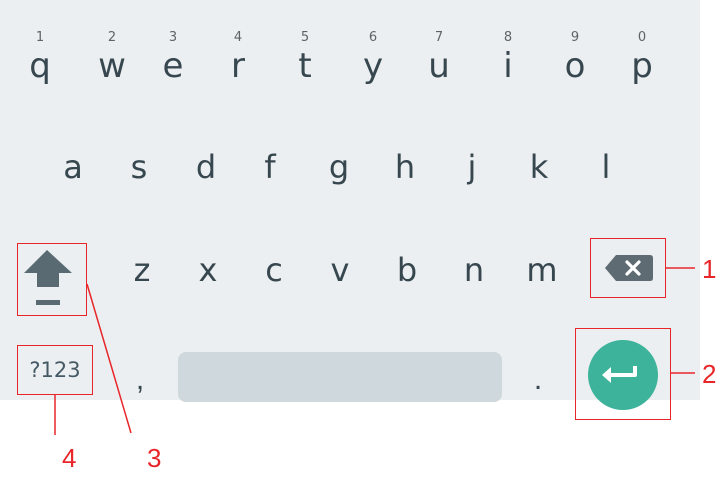 The image size is (723, 495). What do you see at coordinates (642, 66) in the screenshot?
I see `key-char: p` at bounding box center [642, 66].